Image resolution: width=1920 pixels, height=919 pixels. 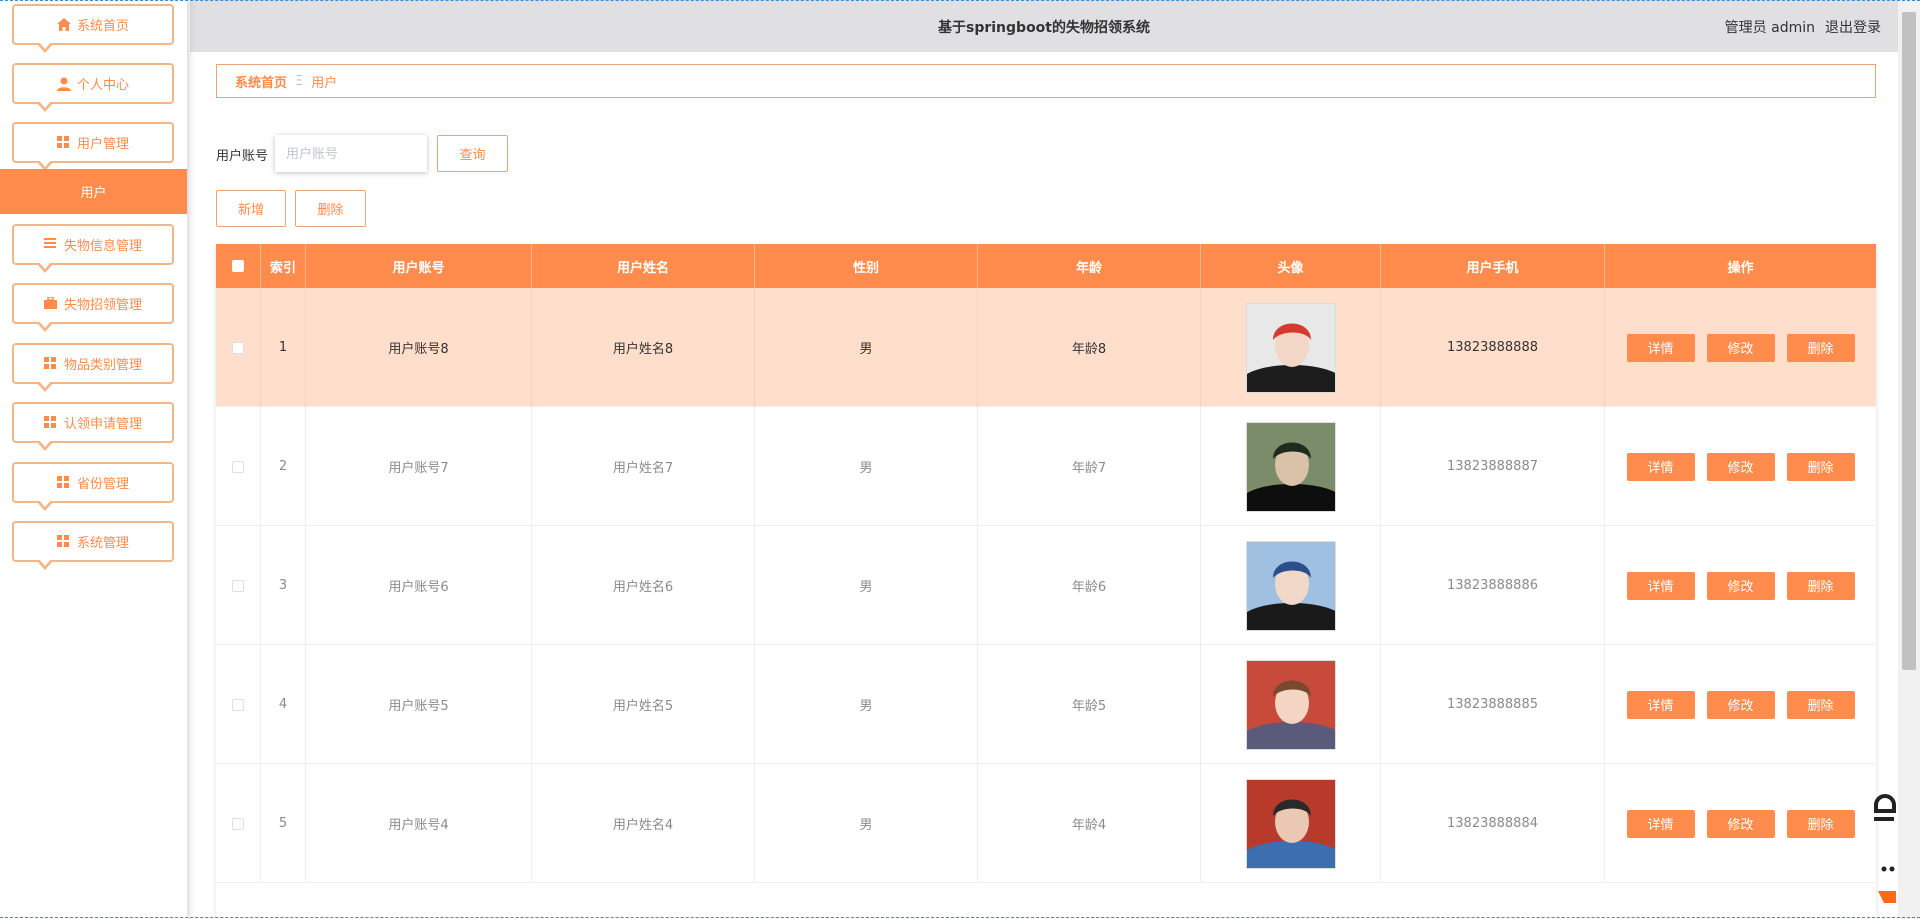 What do you see at coordinates (1089, 266) in the screenshot?
I see `column-header: 年龄` at bounding box center [1089, 266].